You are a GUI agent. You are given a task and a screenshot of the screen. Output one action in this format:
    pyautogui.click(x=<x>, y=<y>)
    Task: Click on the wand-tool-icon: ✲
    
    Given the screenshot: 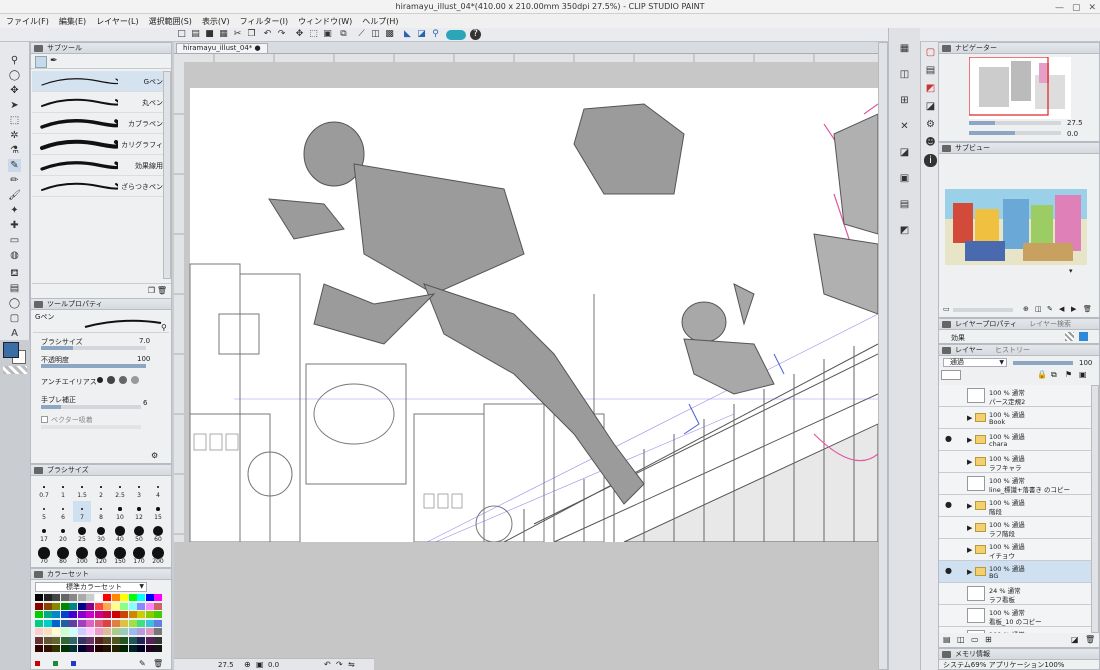 What is the action you would take?
    pyautogui.click(x=14, y=135)
    